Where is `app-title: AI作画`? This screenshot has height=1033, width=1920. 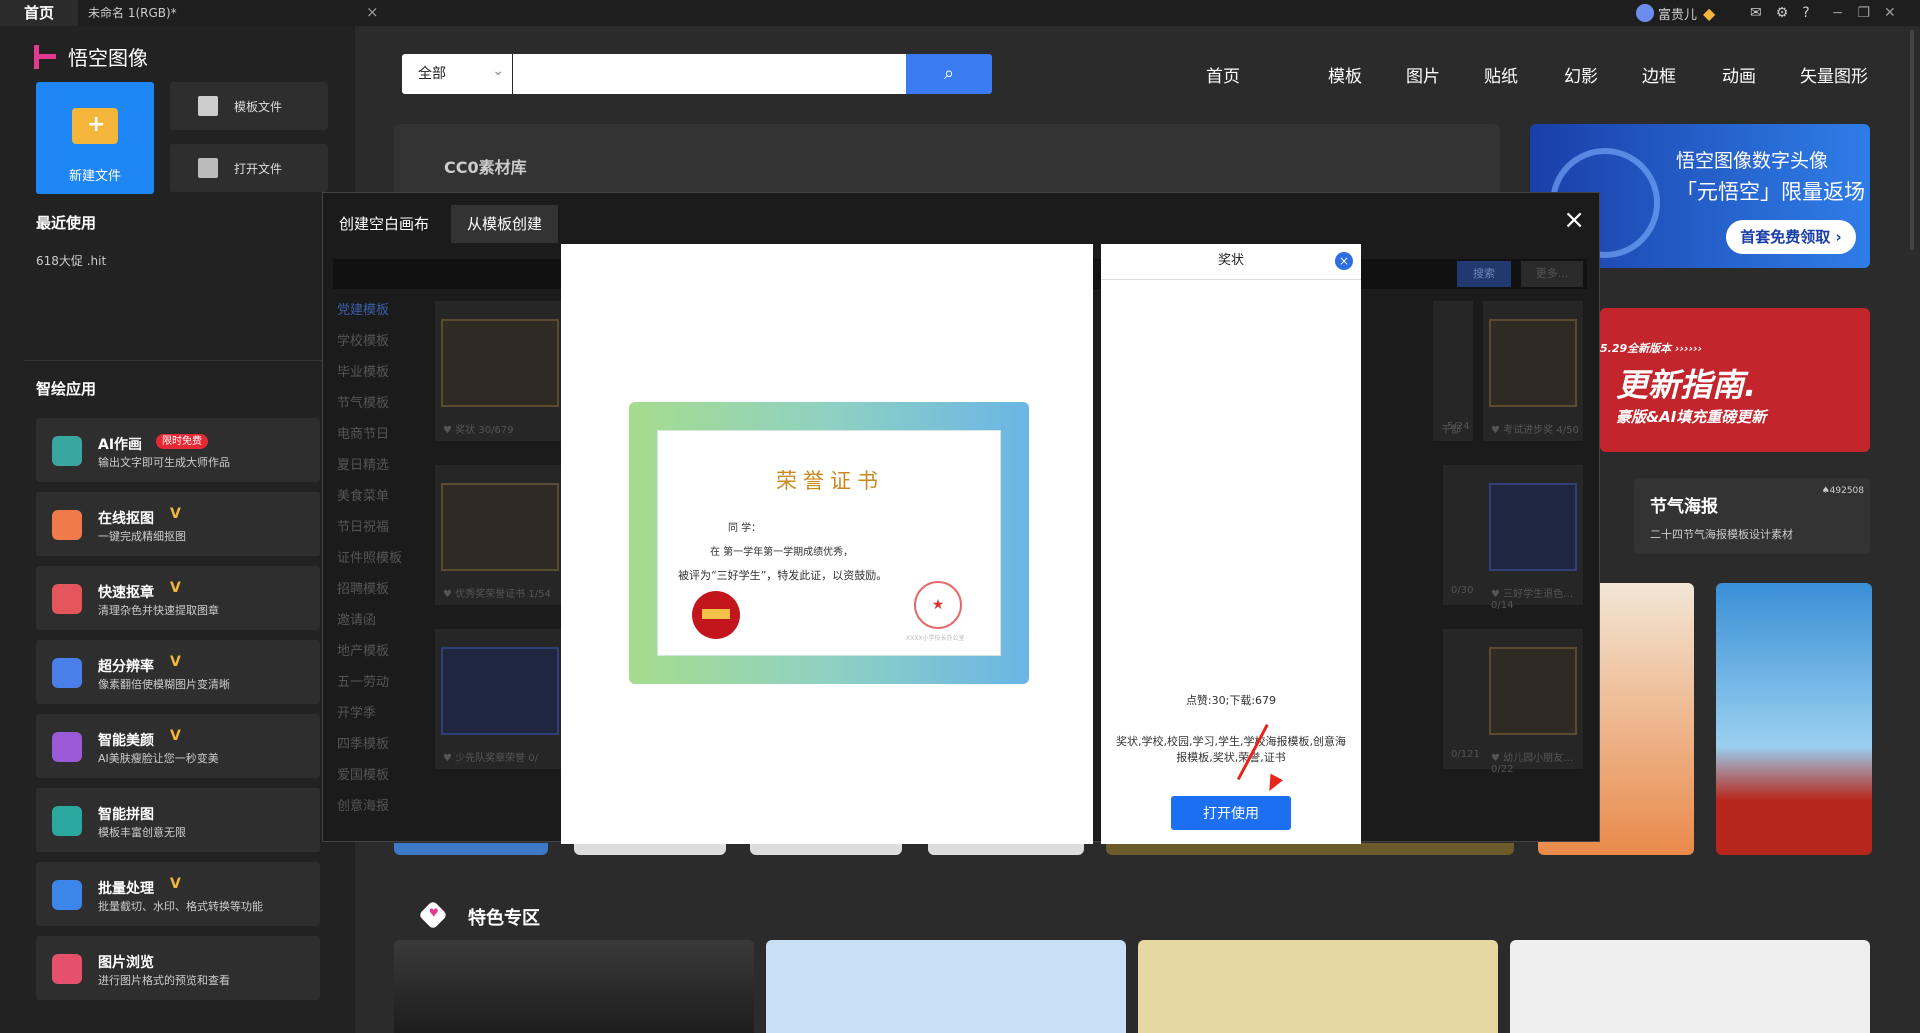 app-title: AI作画 is located at coordinates (120, 445).